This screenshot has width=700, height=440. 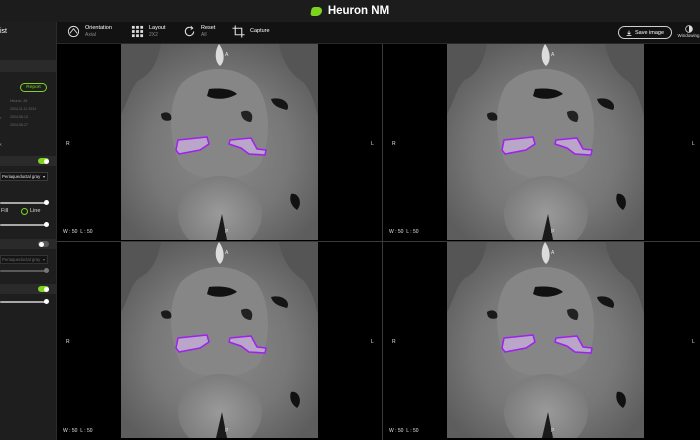 I want to click on brand: Heuron NM, so click(x=350, y=11).